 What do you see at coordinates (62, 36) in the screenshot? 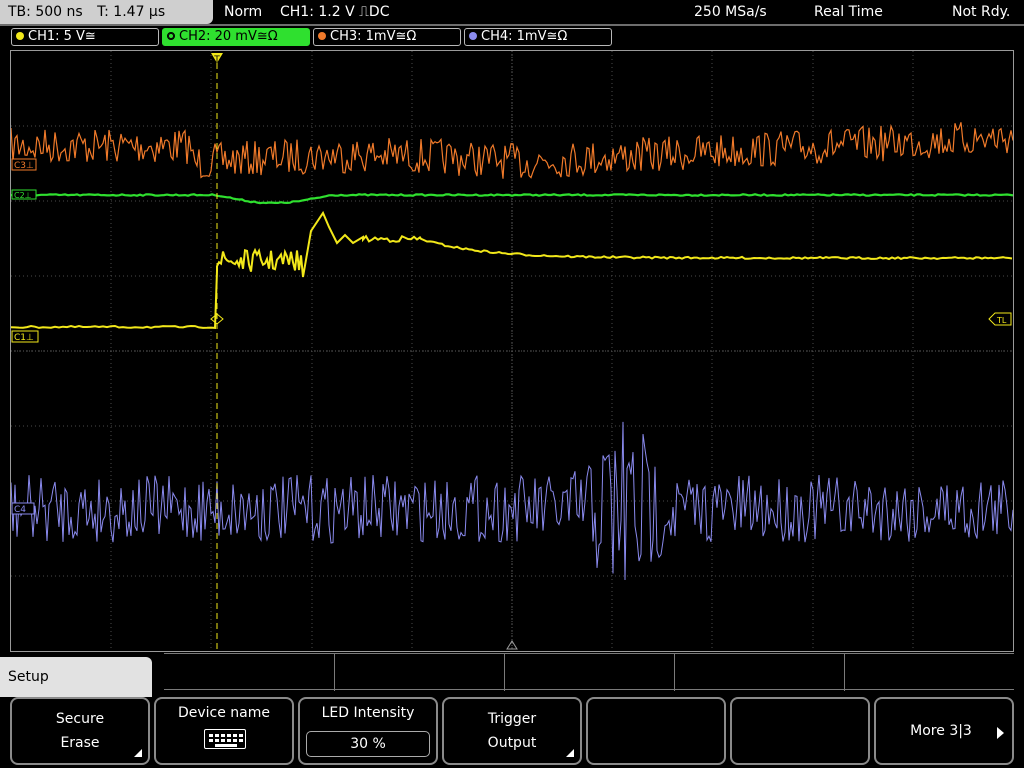
I see `channel-label: CH1: 5 V≅` at bounding box center [62, 36].